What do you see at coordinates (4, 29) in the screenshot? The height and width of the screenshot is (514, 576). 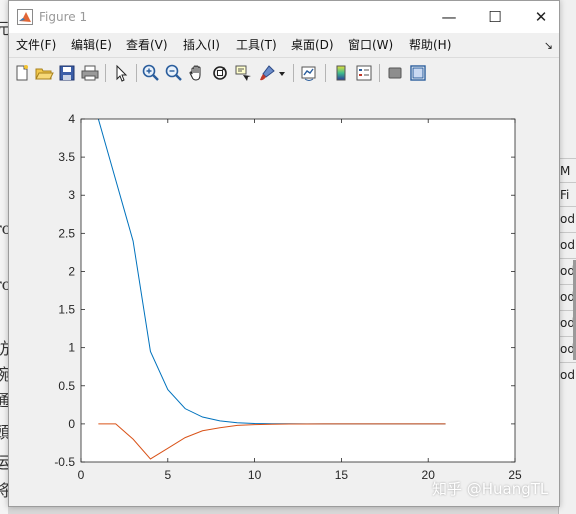 I see `background-text: 元` at bounding box center [4, 29].